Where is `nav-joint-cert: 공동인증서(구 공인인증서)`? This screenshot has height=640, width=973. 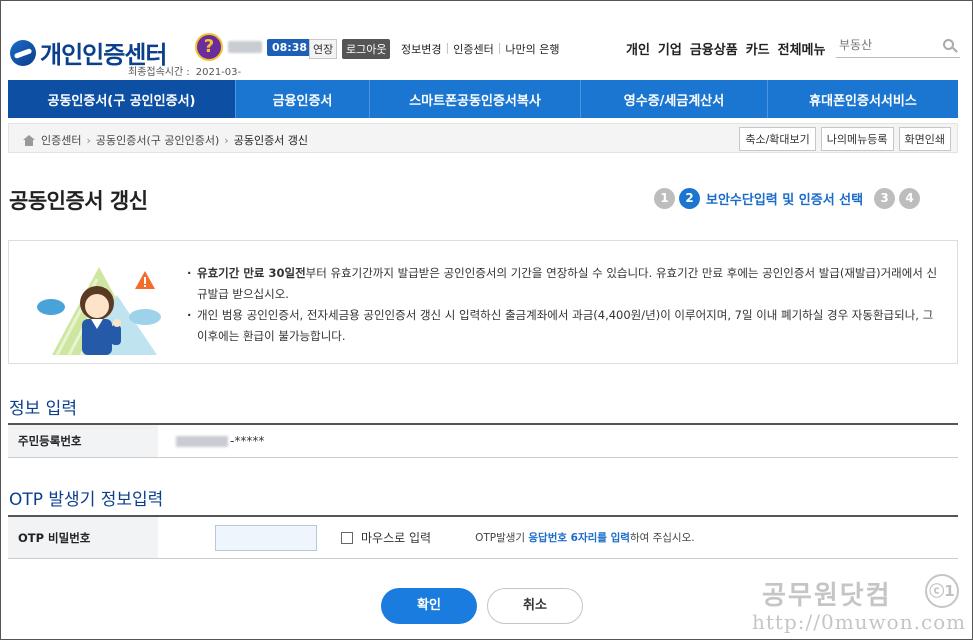 nav-joint-cert: 공동인증서(구 공인인증서) is located at coordinates (122, 99).